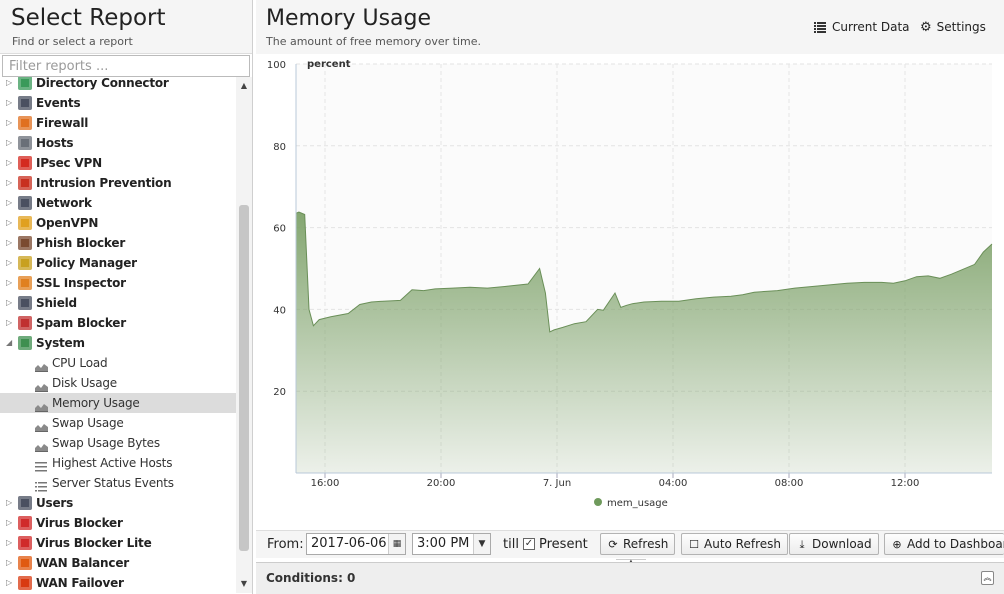 The height and width of the screenshot is (594, 1004). I want to click on download-icon: ⤓, so click(802, 544).